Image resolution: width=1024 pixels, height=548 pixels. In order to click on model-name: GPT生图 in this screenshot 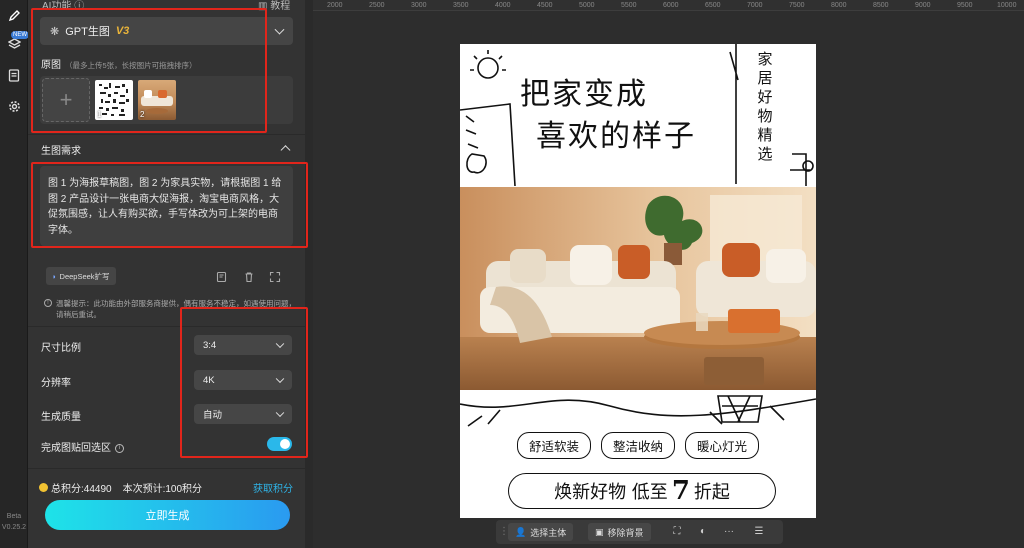, I will do `click(87, 32)`.